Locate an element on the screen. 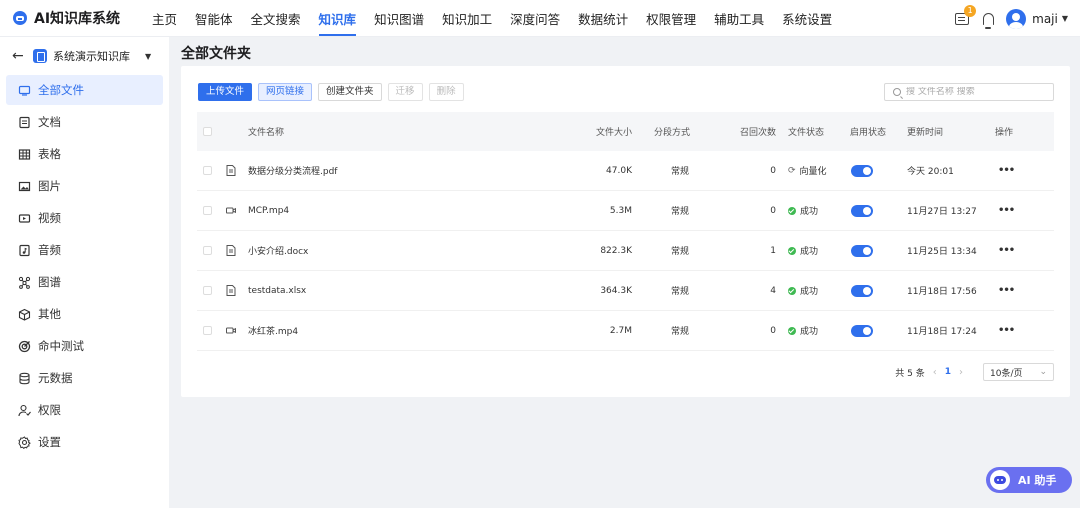  file-name: MCP.mp4 is located at coordinates (268, 210).